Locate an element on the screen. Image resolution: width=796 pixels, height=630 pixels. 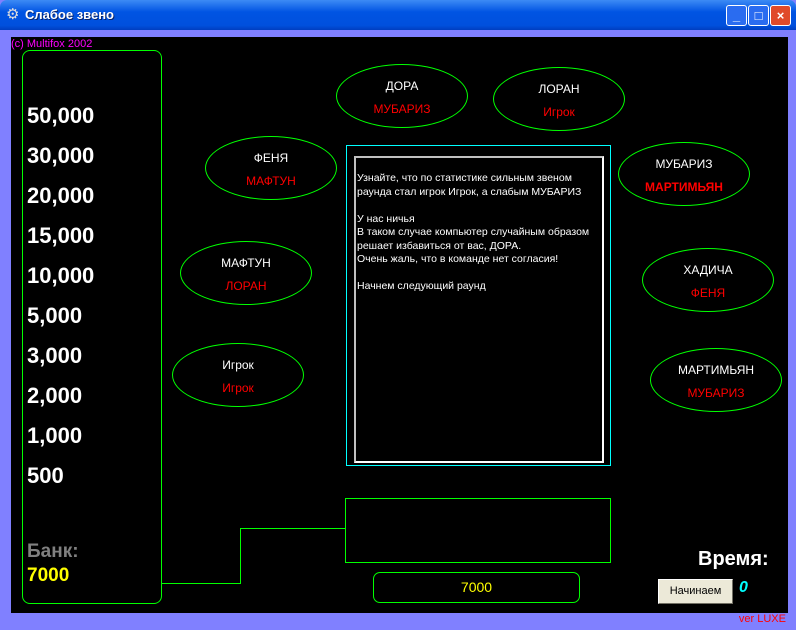
start-button: Начинаем is located at coordinates (695, 591).